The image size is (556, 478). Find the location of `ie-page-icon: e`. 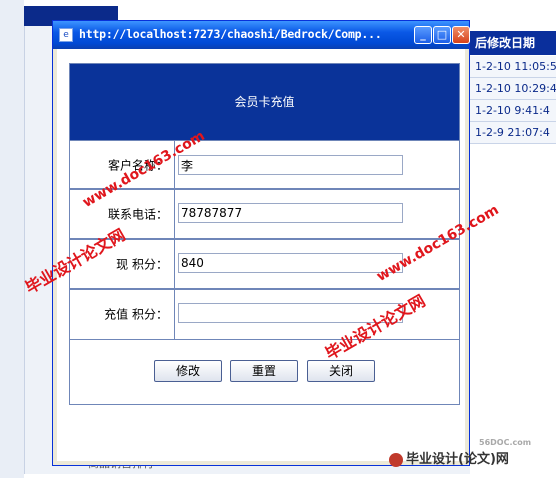

ie-page-icon: e is located at coordinates (66, 35).